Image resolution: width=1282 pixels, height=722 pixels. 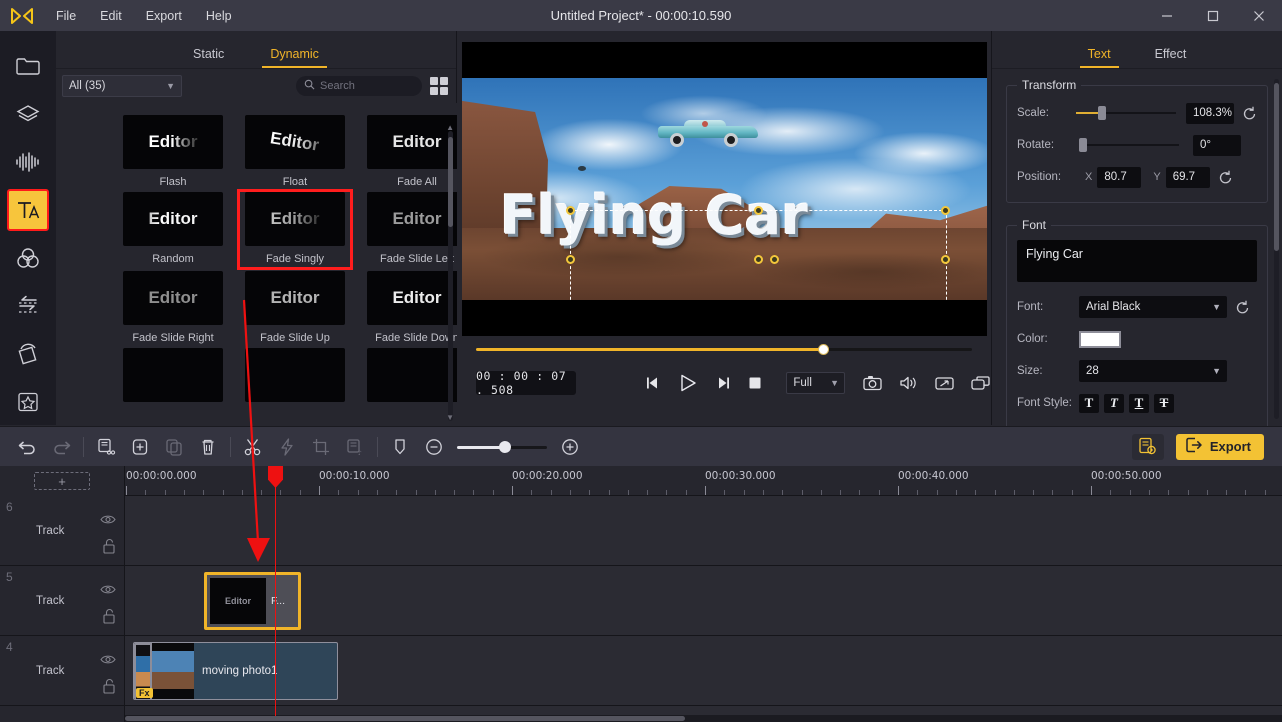 What do you see at coordinates (235, 671) in the screenshot?
I see `media-clip: Fx moving photo1` at bounding box center [235, 671].